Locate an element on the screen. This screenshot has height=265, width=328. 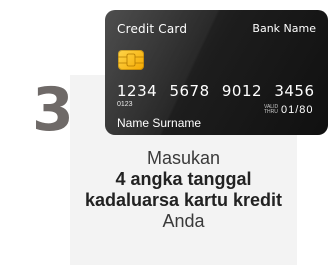
instruction-highlight: 4 angka tanggal kadaluarsa kartu kredit is located at coordinates (183, 189).